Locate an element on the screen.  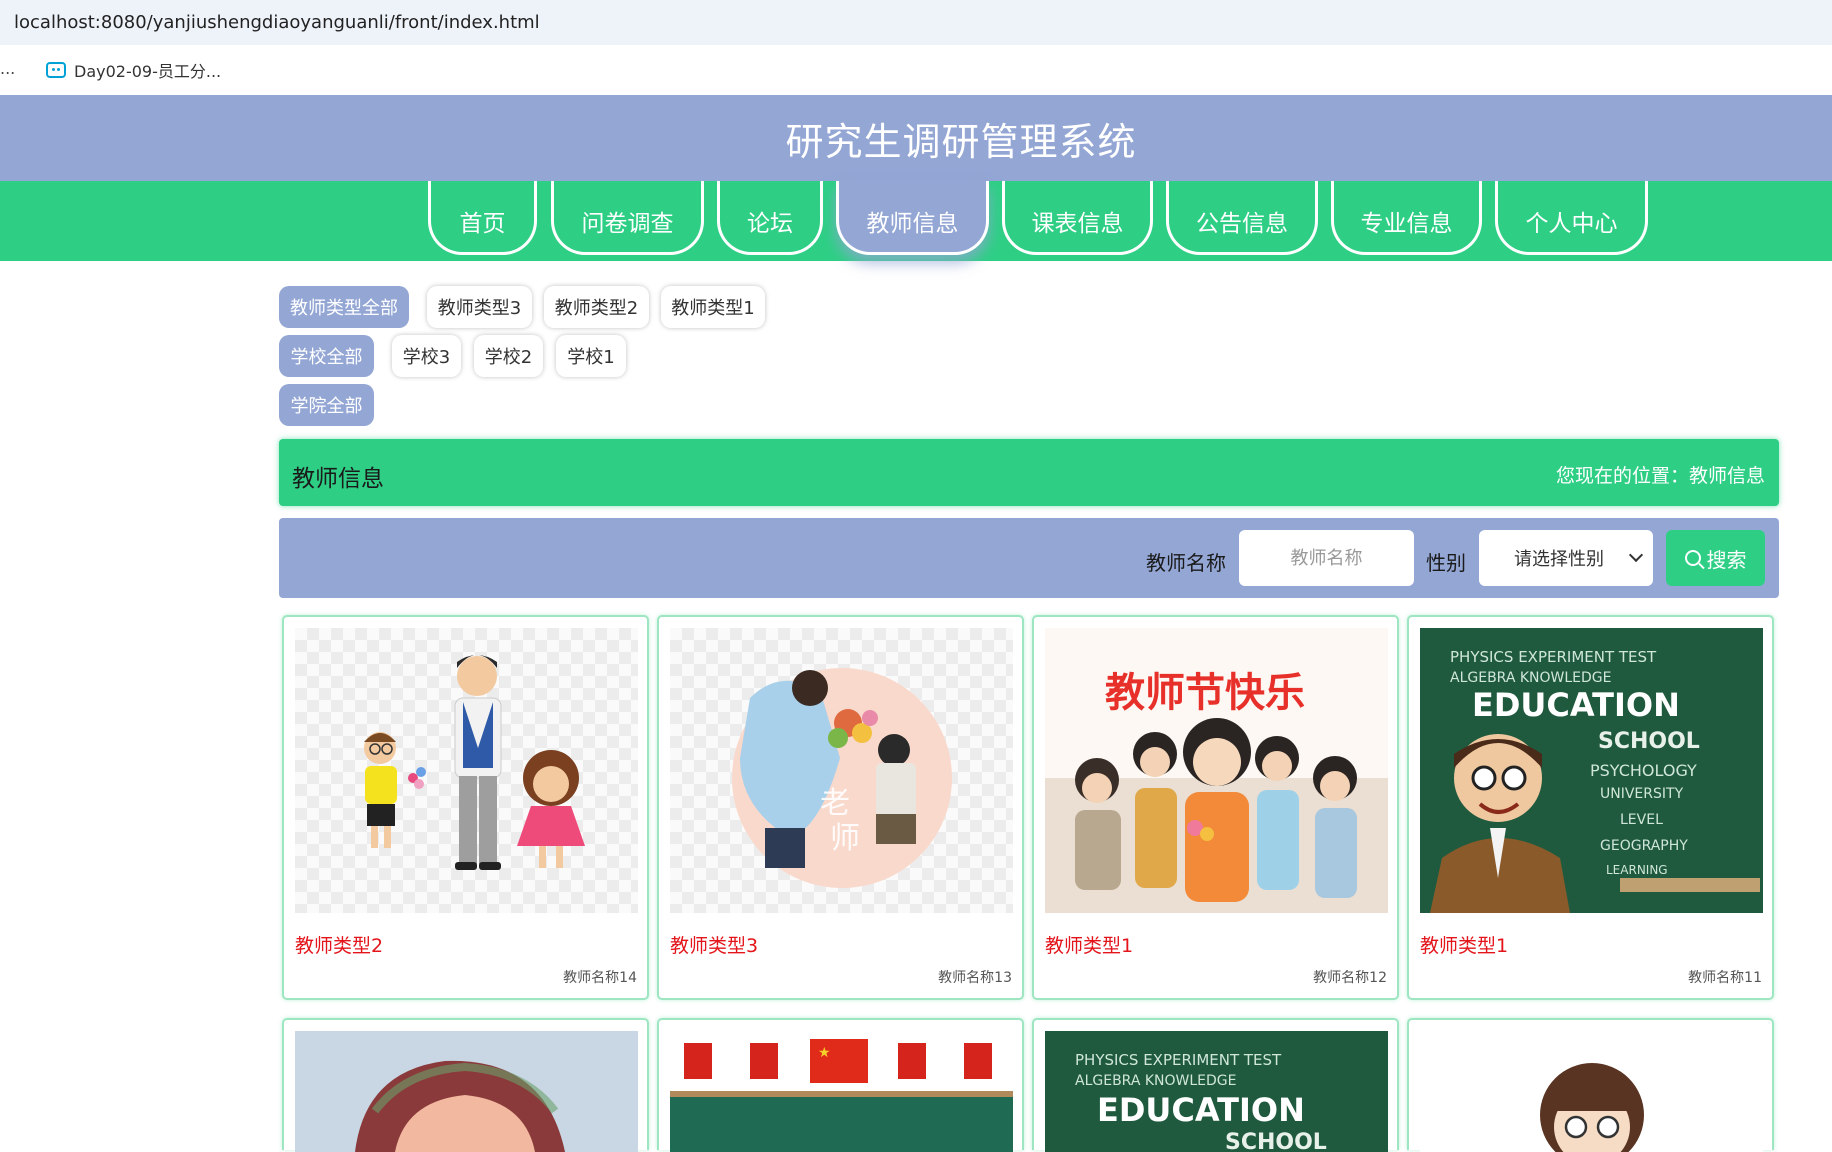
nav-tab-home: 首页 is located at coordinates (482, 218).